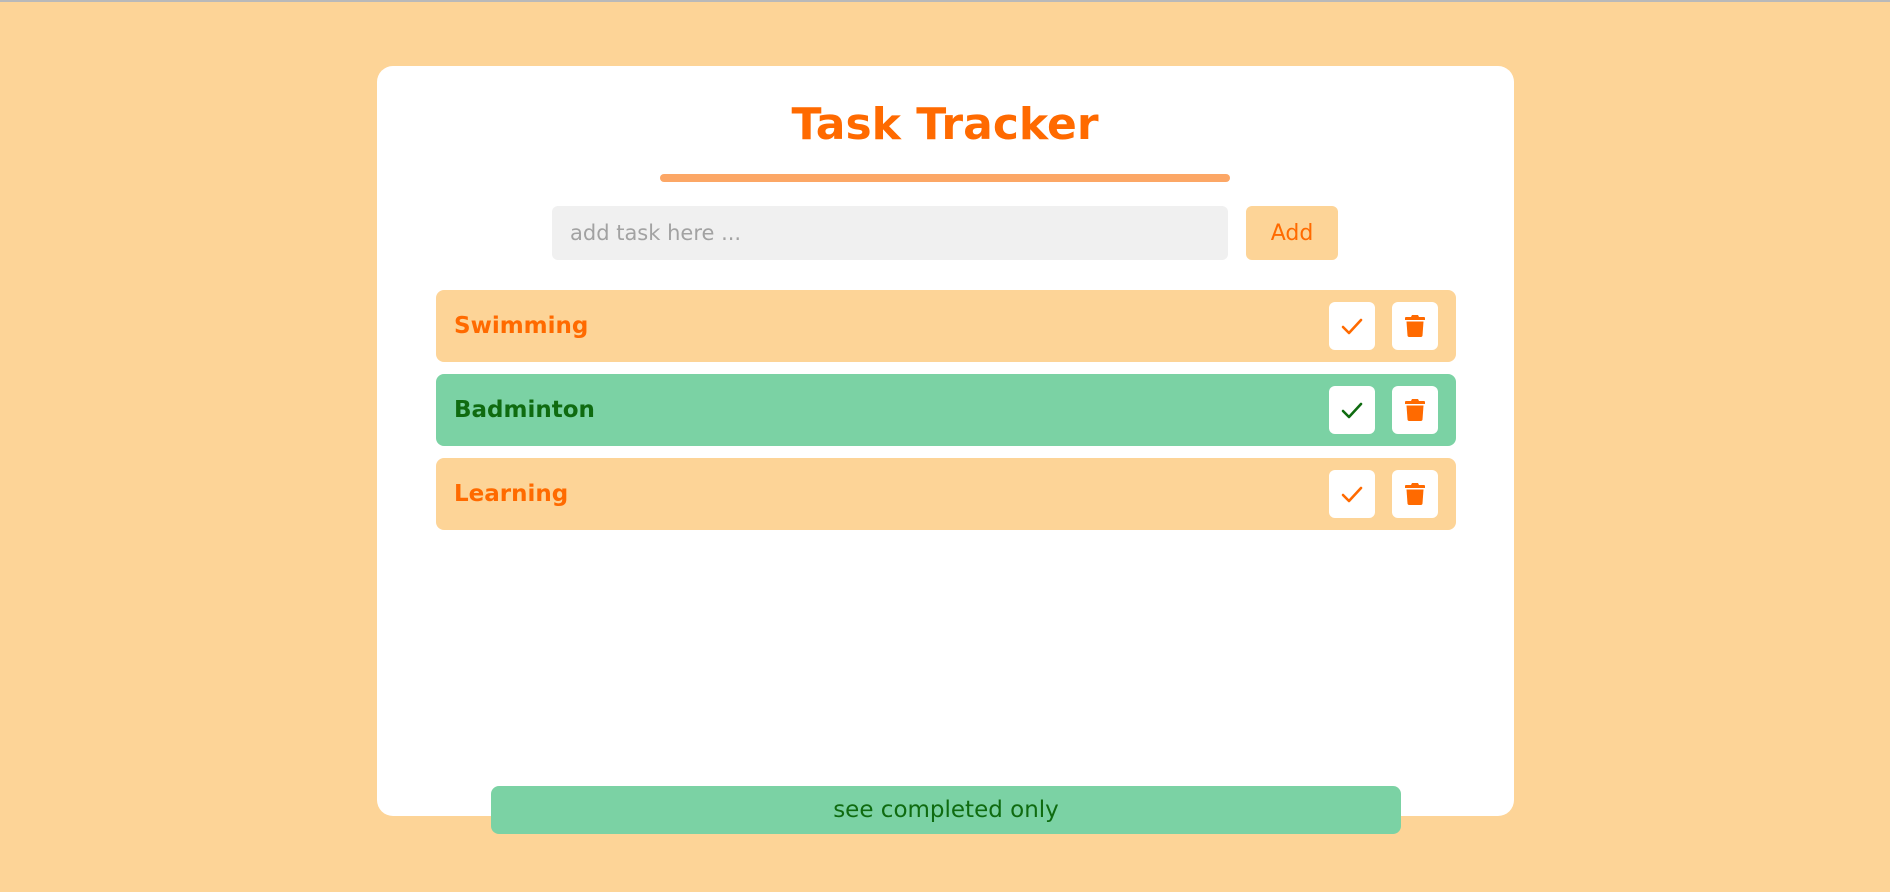  I want to click on task-label: Learning, so click(511, 494).